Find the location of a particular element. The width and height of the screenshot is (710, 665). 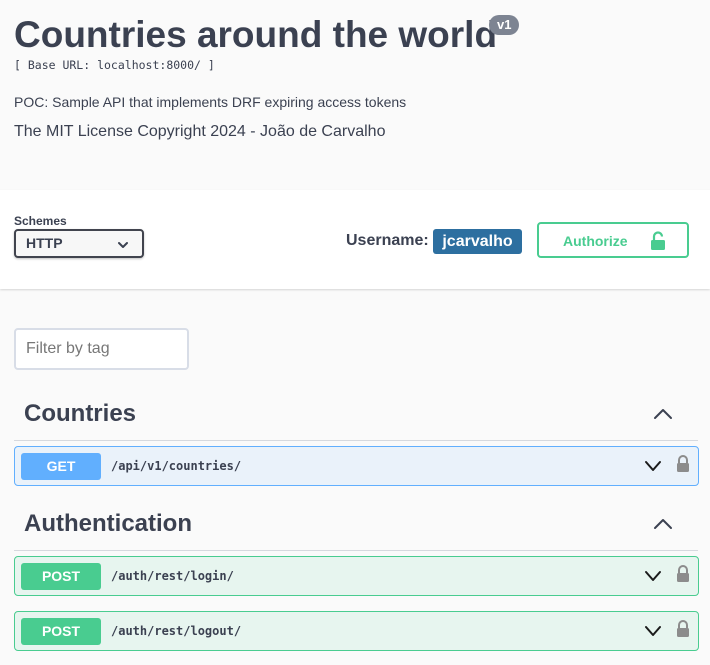

username-badge: jcarvalho is located at coordinates (477, 241).